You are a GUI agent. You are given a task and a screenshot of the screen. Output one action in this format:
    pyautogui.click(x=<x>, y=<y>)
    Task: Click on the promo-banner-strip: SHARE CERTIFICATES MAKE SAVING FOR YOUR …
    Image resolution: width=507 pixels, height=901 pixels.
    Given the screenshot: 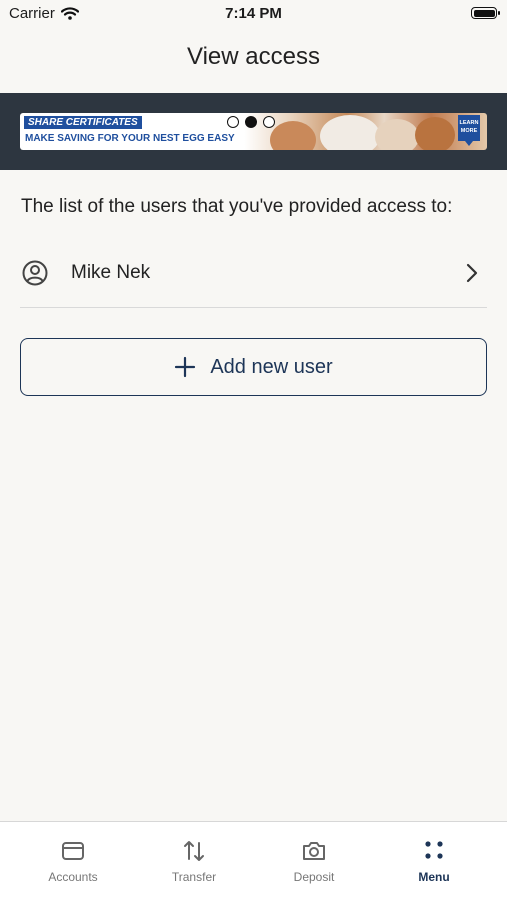 What is the action you would take?
    pyautogui.click(x=253, y=131)
    